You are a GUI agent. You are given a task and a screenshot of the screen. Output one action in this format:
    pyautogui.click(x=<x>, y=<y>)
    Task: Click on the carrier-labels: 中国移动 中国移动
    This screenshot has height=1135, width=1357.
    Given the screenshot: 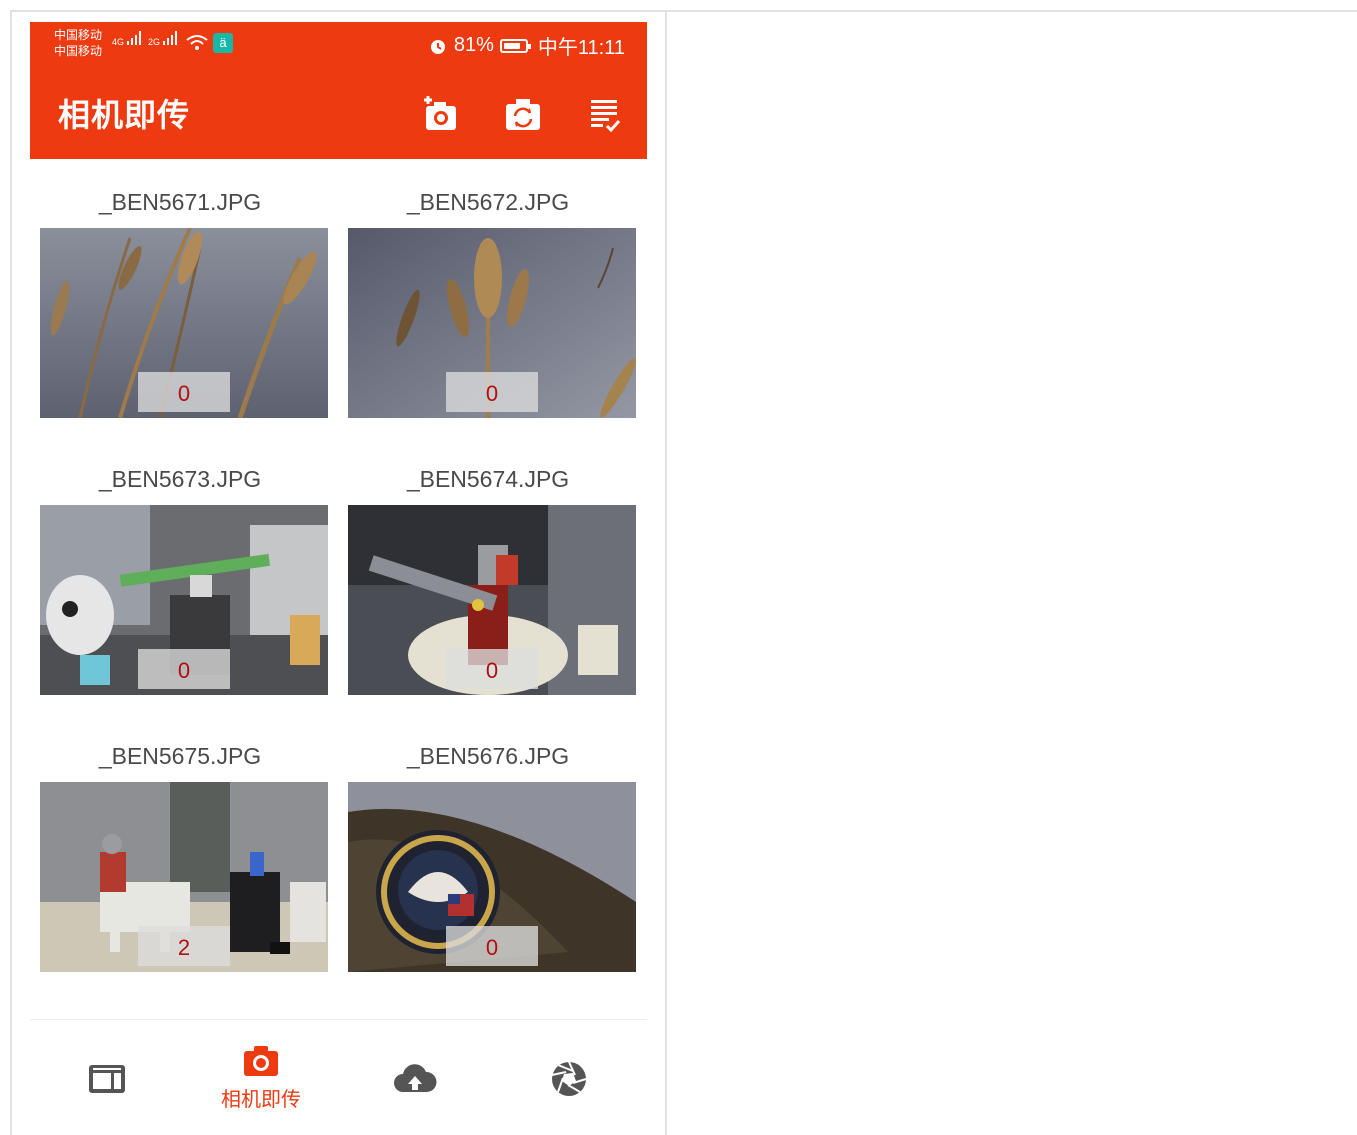 What is the action you would take?
    pyautogui.click(x=78, y=43)
    